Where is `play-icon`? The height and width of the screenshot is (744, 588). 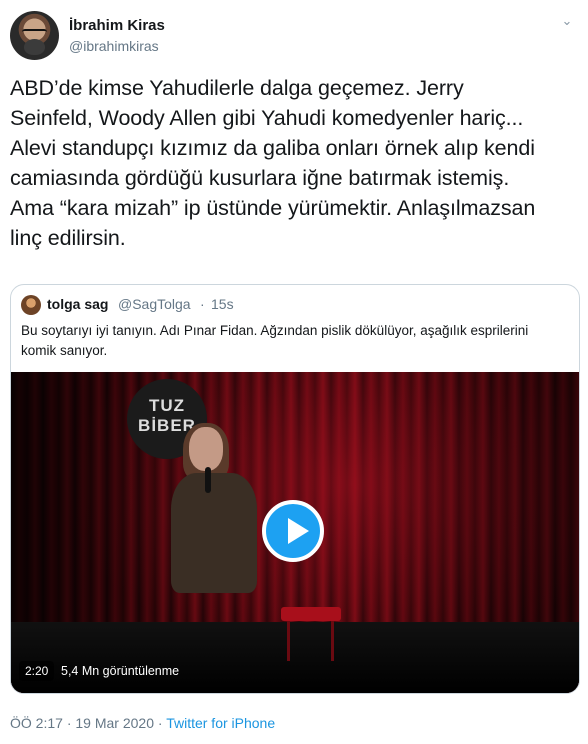 play-icon is located at coordinates (293, 531).